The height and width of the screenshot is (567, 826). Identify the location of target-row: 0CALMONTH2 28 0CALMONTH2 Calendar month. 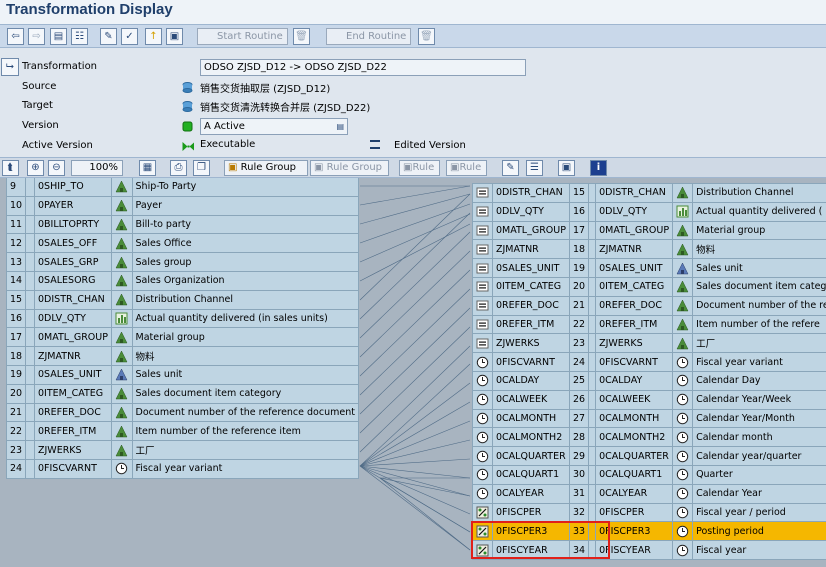
(649, 437).